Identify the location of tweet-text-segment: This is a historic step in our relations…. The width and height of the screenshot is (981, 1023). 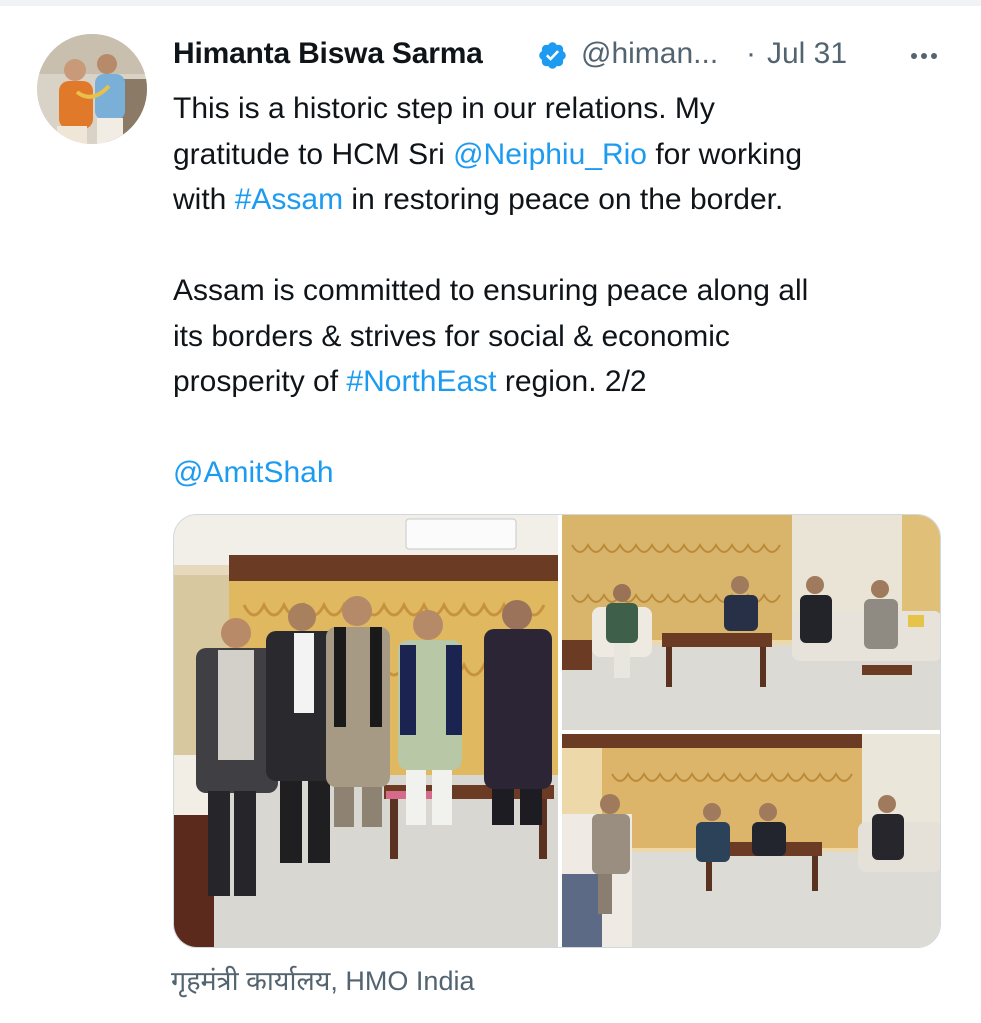
(444, 108).